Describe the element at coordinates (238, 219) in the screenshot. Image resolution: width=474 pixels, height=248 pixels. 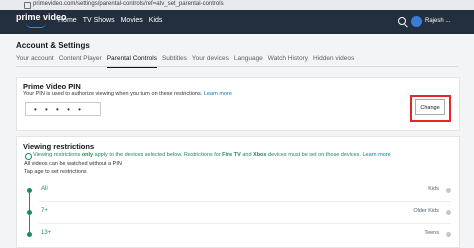
I see `restriction-level-7plus: 7+ Older Kids` at that location.